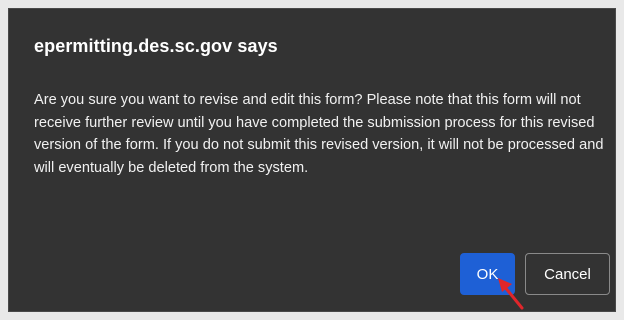  What do you see at coordinates (487, 274) in the screenshot?
I see `ok-button: OK` at bounding box center [487, 274].